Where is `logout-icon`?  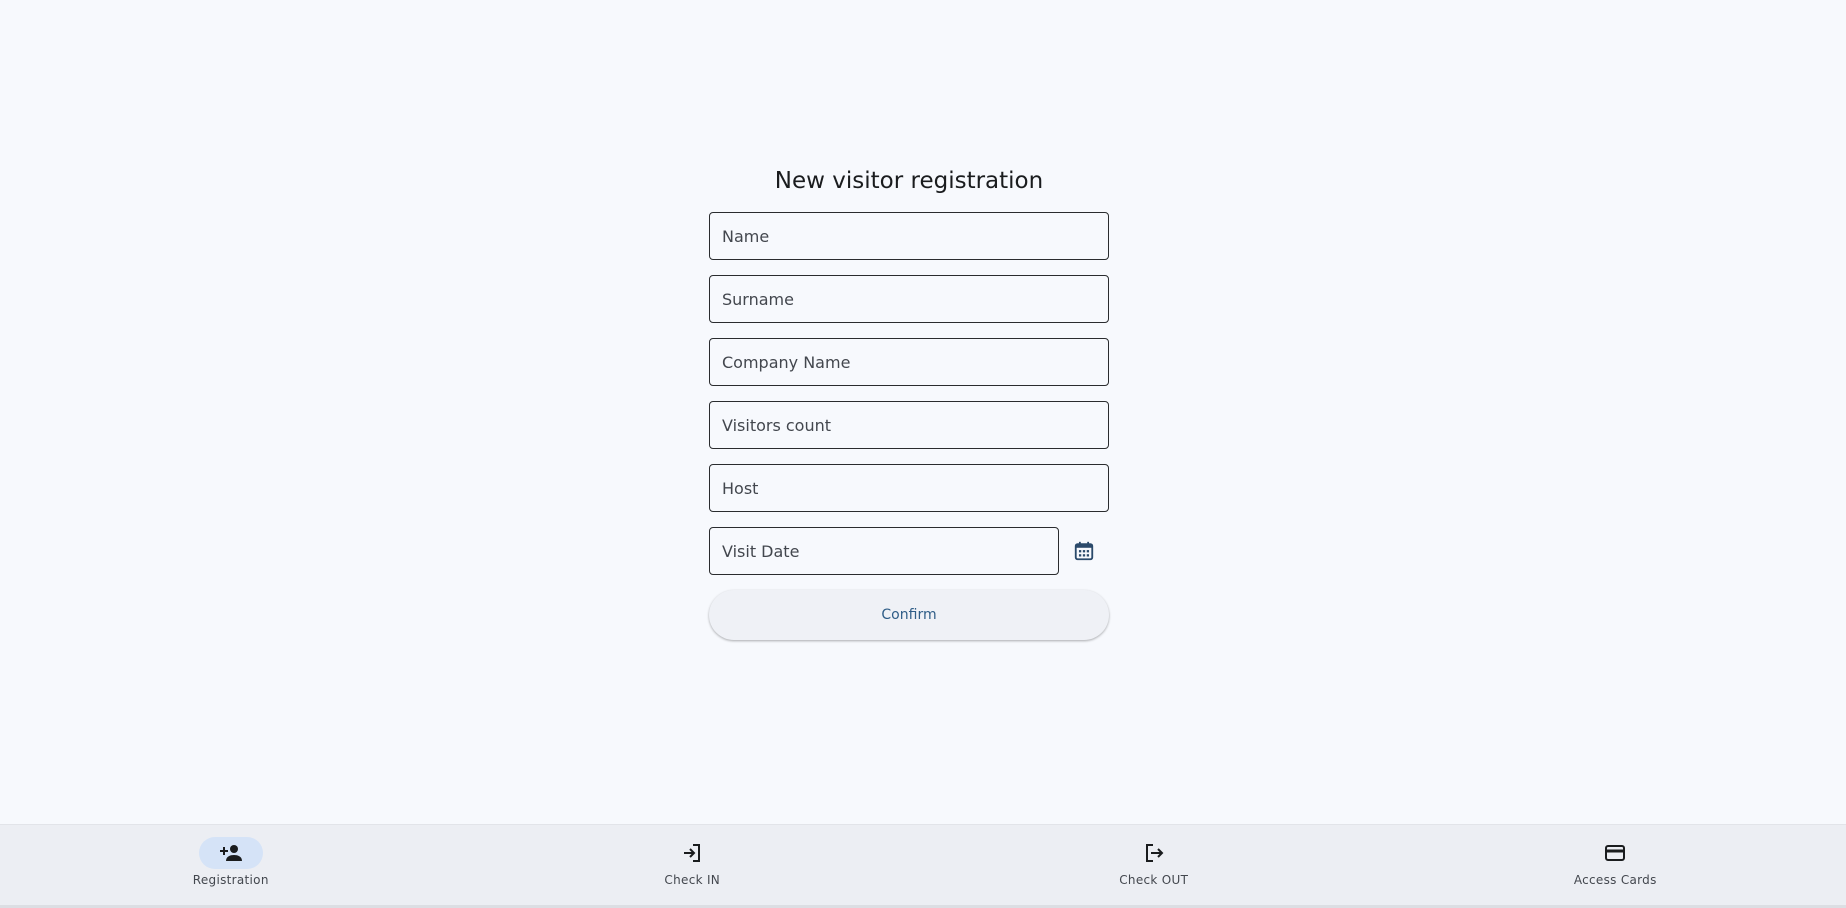 logout-icon is located at coordinates (1154, 853).